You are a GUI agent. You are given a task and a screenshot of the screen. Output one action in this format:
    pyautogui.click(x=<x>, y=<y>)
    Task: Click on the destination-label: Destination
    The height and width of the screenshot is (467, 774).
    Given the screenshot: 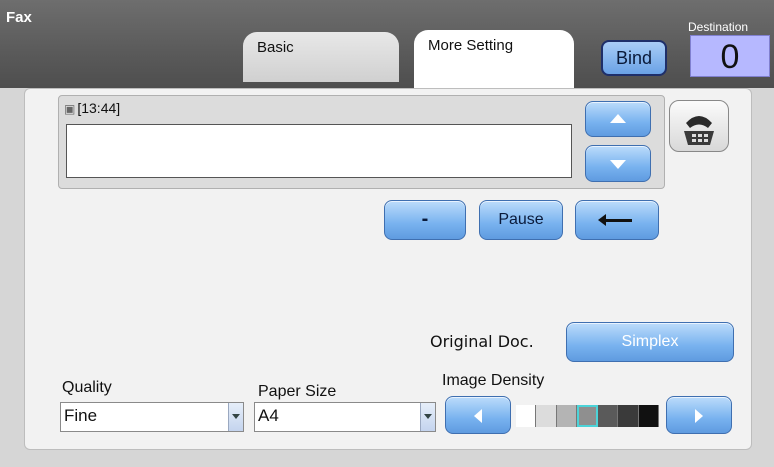 What is the action you would take?
    pyautogui.click(x=718, y=27)
    